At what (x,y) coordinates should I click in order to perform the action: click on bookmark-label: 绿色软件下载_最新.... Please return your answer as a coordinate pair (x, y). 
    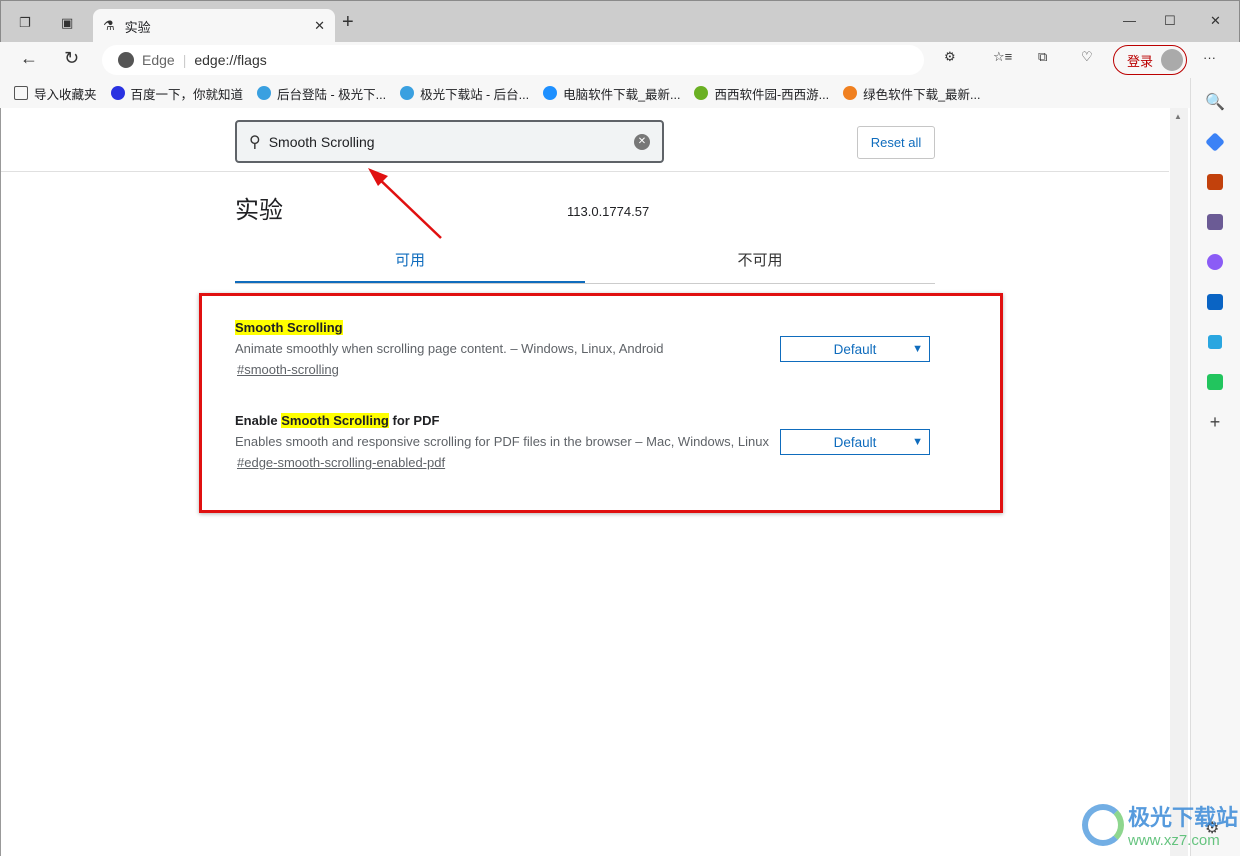
    Looking at the image, I should click on (922, 94).